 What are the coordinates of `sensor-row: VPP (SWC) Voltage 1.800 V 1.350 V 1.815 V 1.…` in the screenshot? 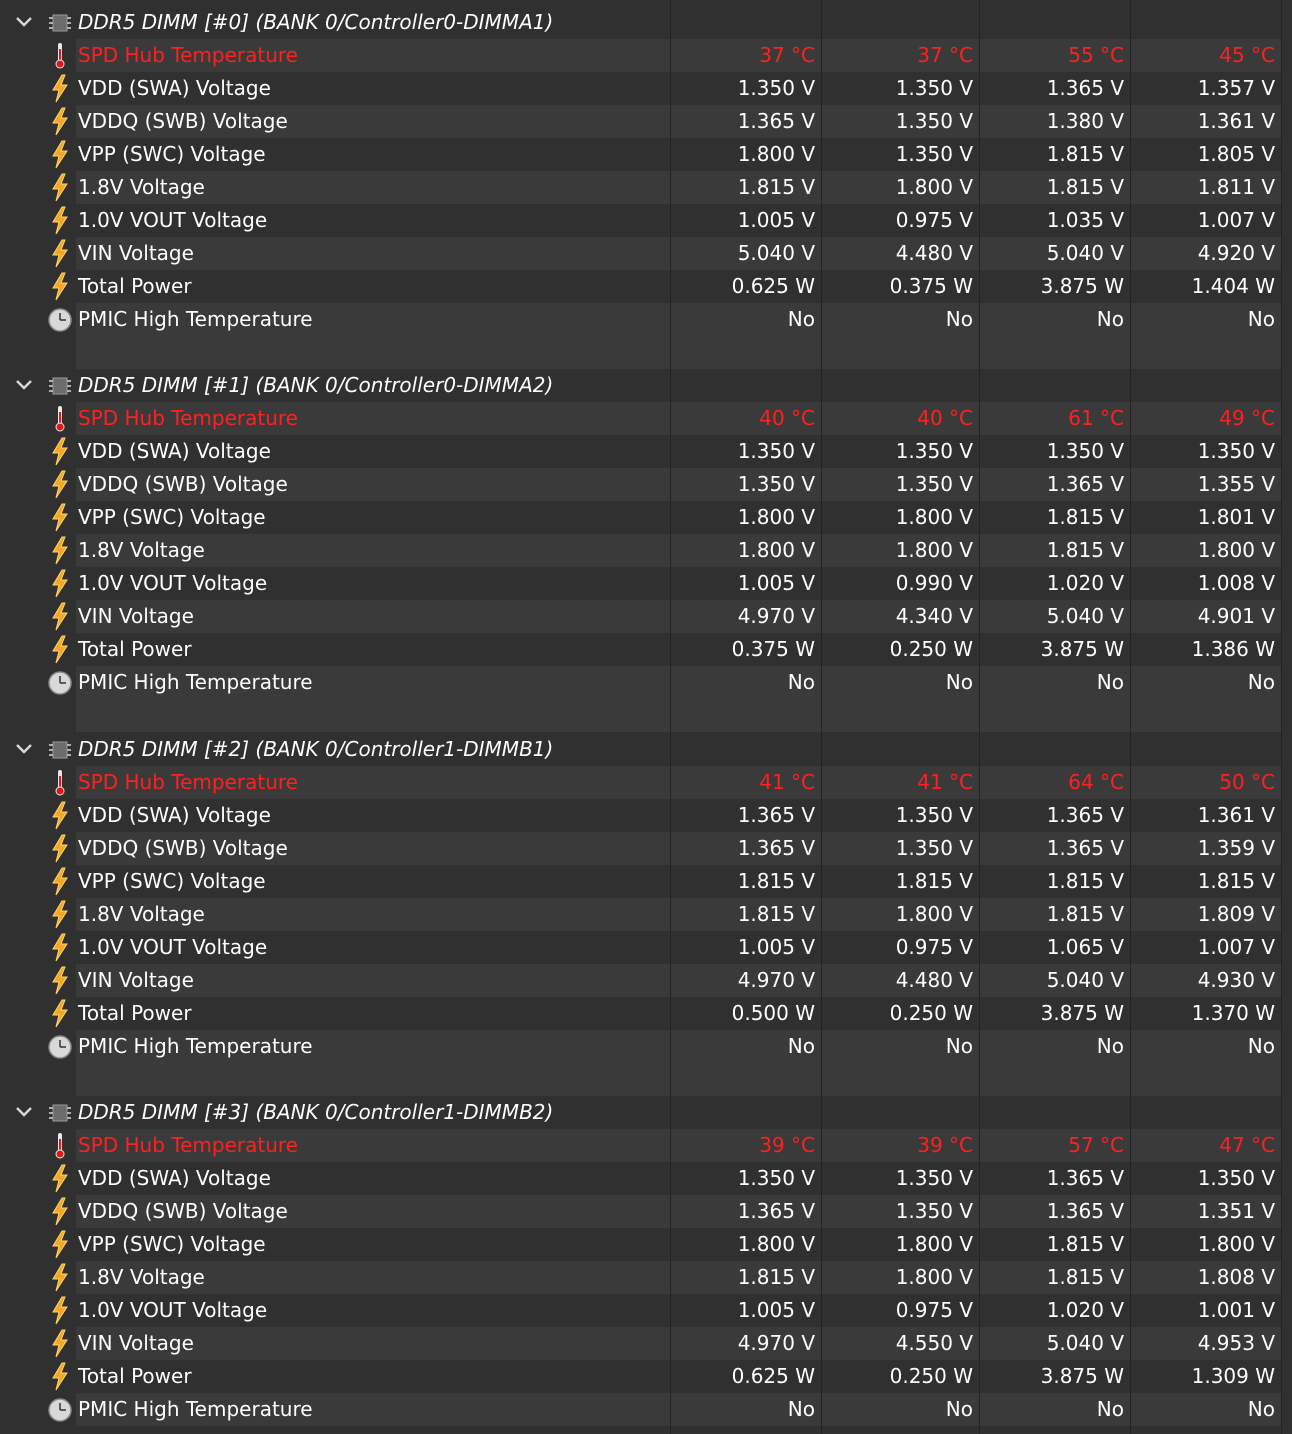 It's located at (646, 154).